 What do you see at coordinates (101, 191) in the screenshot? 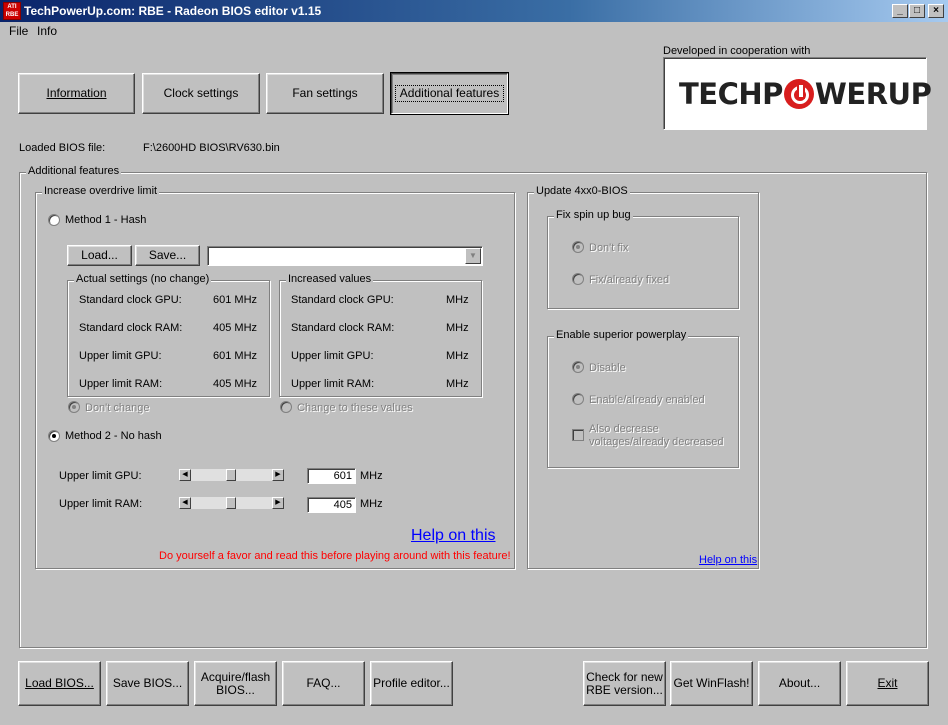
I see `overdrive-legend: Increase overdrive limit` at bounding box center [101, 191].